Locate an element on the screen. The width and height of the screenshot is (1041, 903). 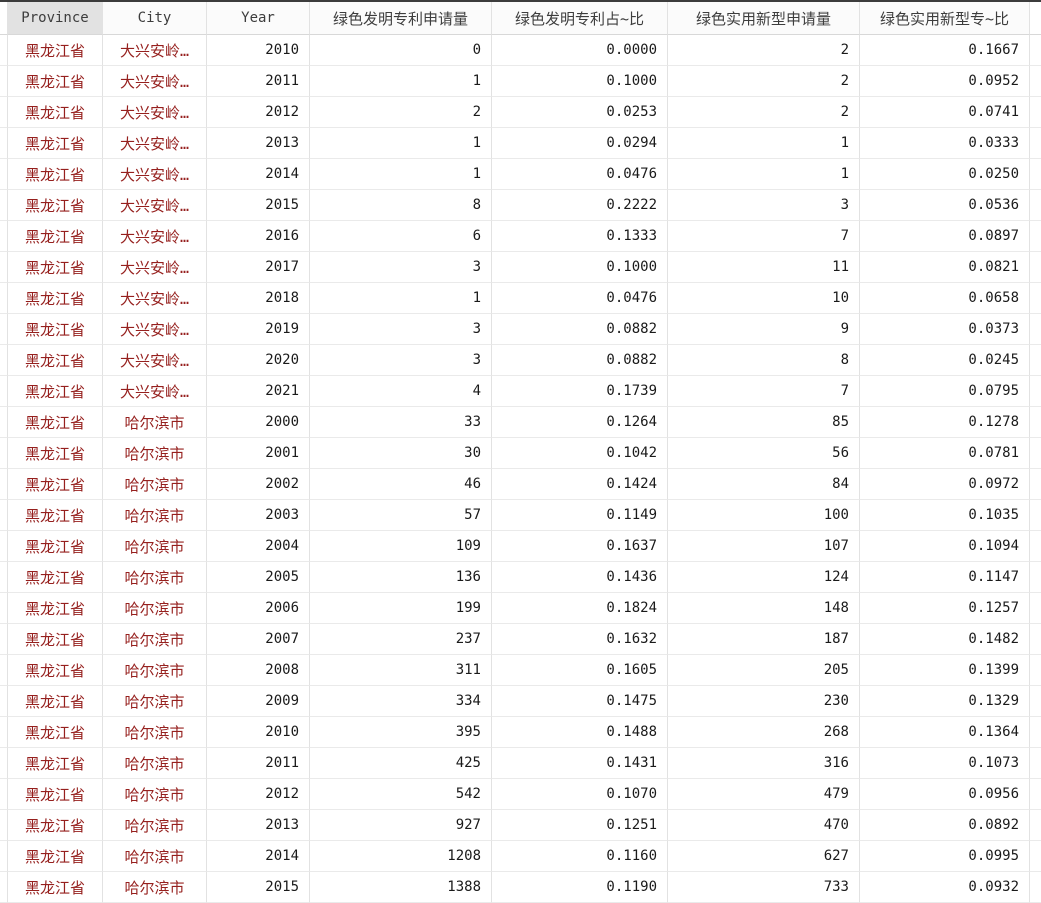
table-cell: 2017 is located at coordinates (258, 267).